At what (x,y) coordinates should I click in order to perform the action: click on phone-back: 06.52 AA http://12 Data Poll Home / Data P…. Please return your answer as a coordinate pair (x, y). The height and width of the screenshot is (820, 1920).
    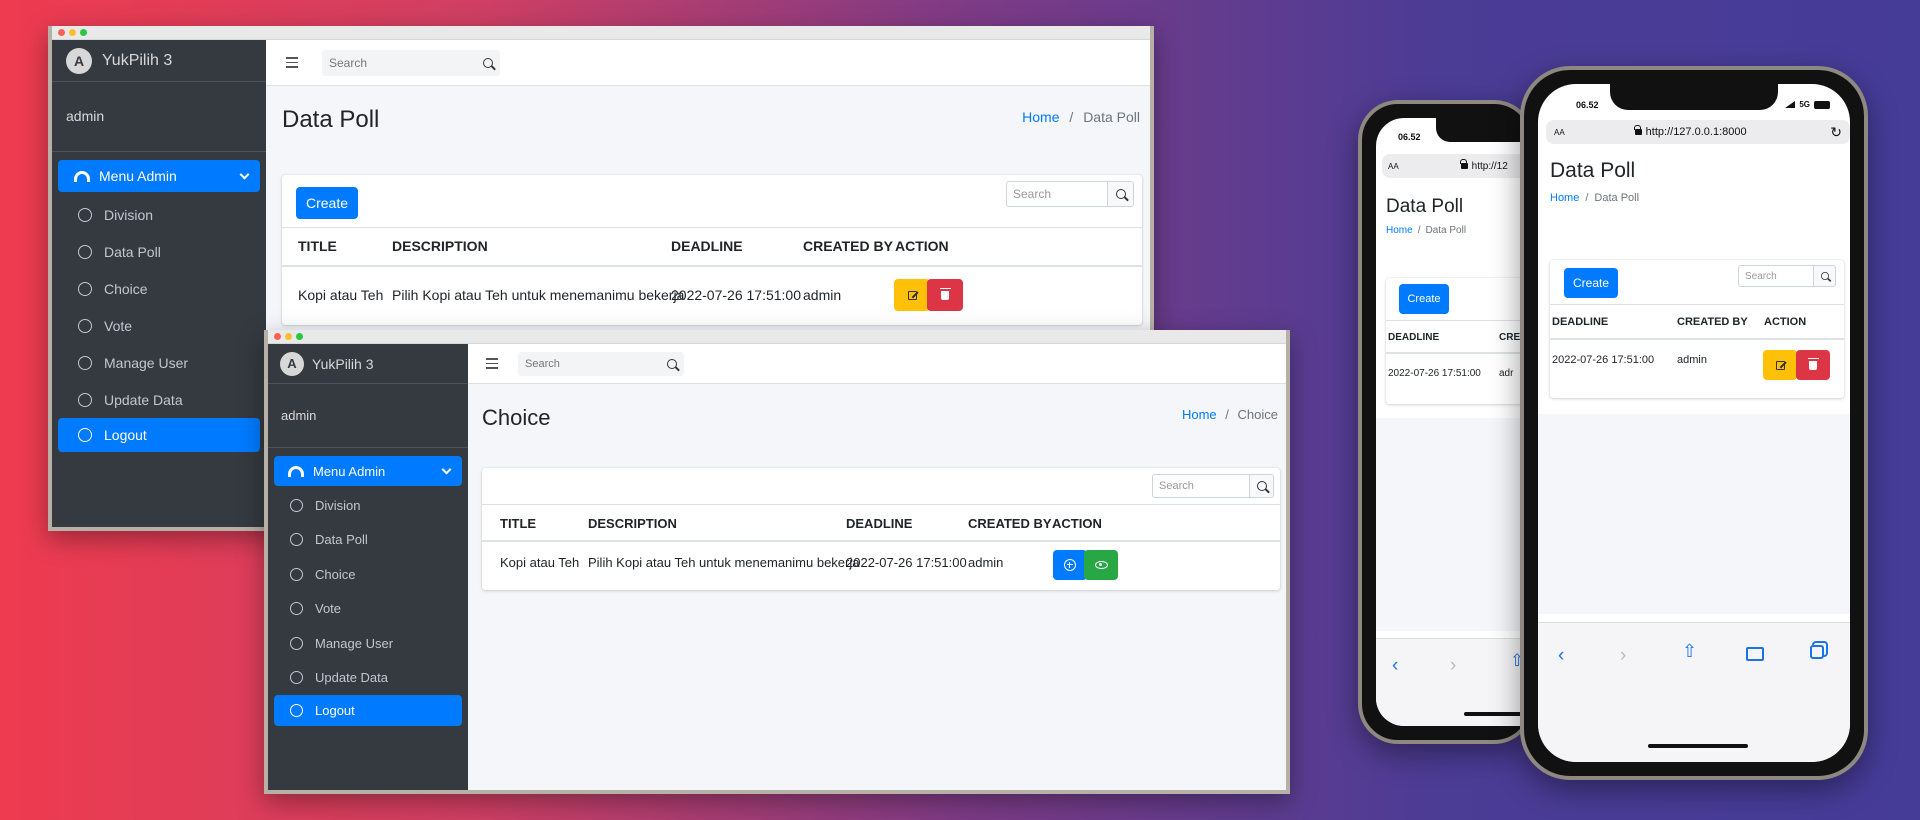
    Looking at the image, I should click on (1446, 422).